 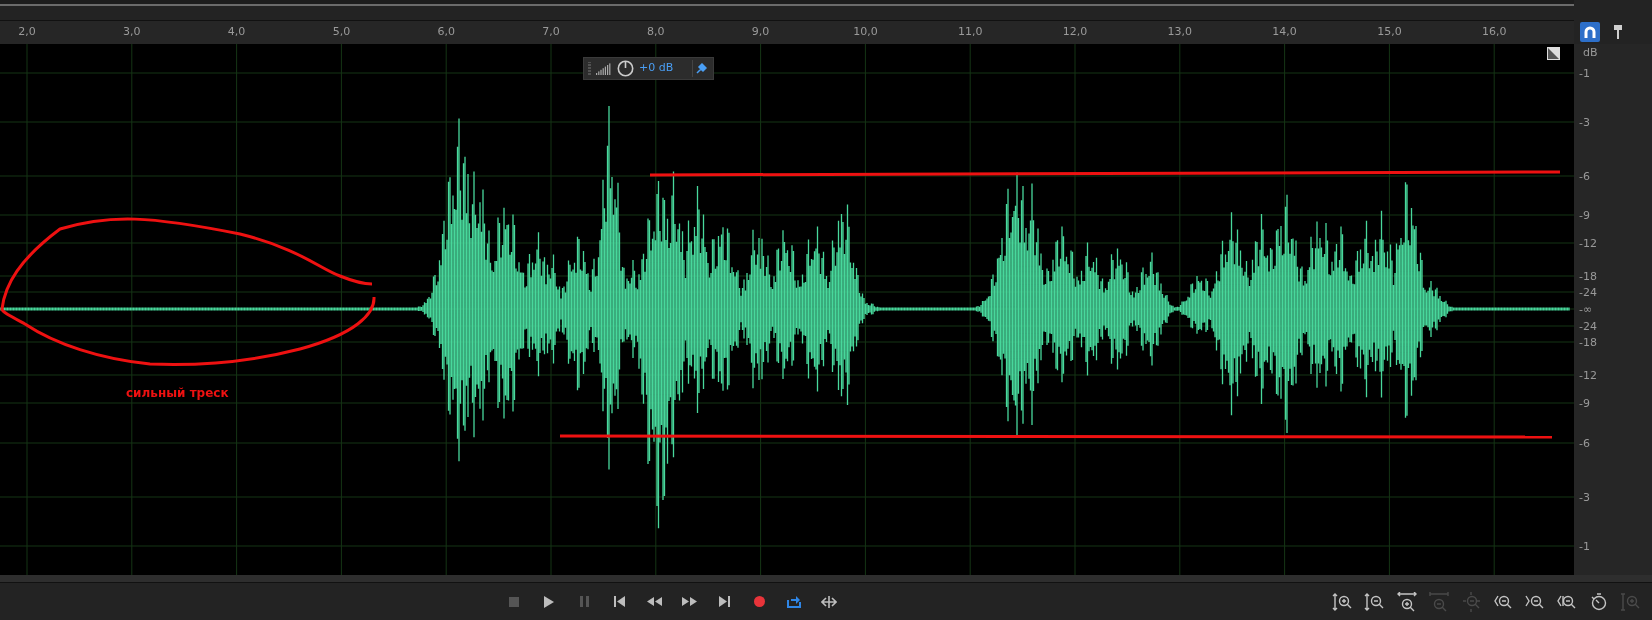 I want to click on zoom-in-time-icon, so click(x=1407, y=601).